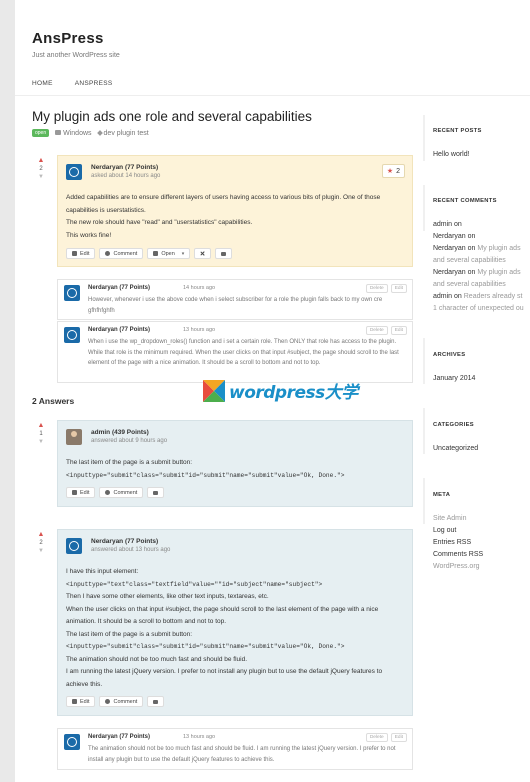  Describe the element at coordinates (456, 566) in the screenshot. I see `meta-link: WordPress.org` at that location.